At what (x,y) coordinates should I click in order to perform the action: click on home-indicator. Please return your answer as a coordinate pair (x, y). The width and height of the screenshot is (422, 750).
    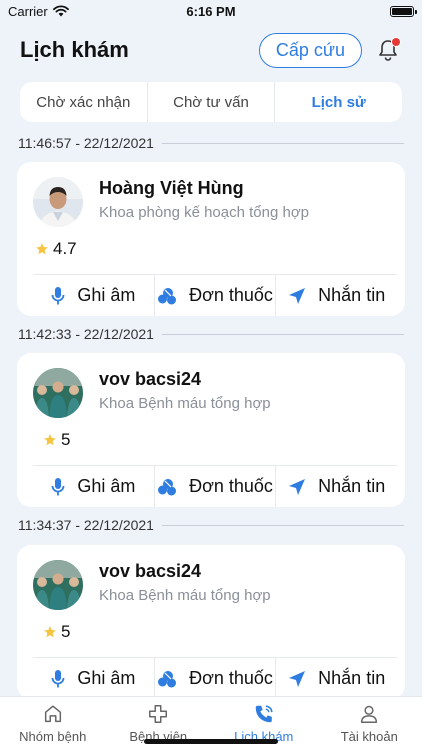
    Looking at the image, I should click on (211, 741).